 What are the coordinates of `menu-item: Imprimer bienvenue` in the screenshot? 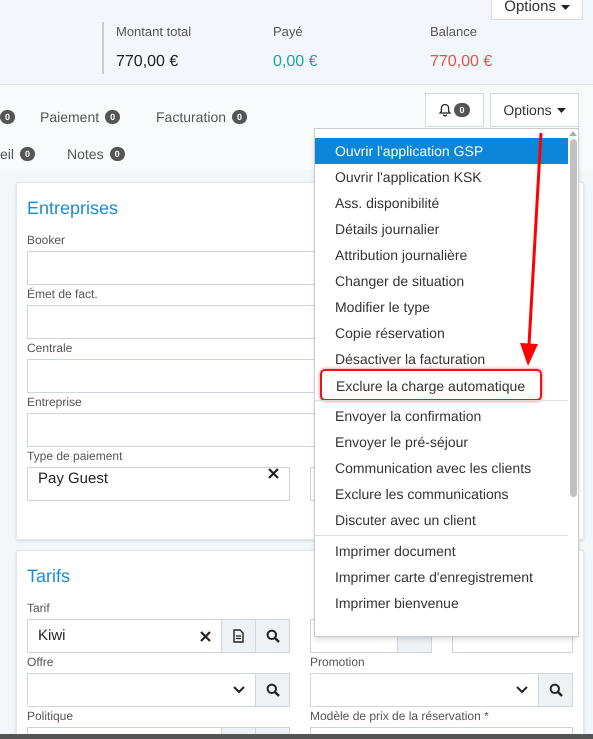 It's located at (441, 603).